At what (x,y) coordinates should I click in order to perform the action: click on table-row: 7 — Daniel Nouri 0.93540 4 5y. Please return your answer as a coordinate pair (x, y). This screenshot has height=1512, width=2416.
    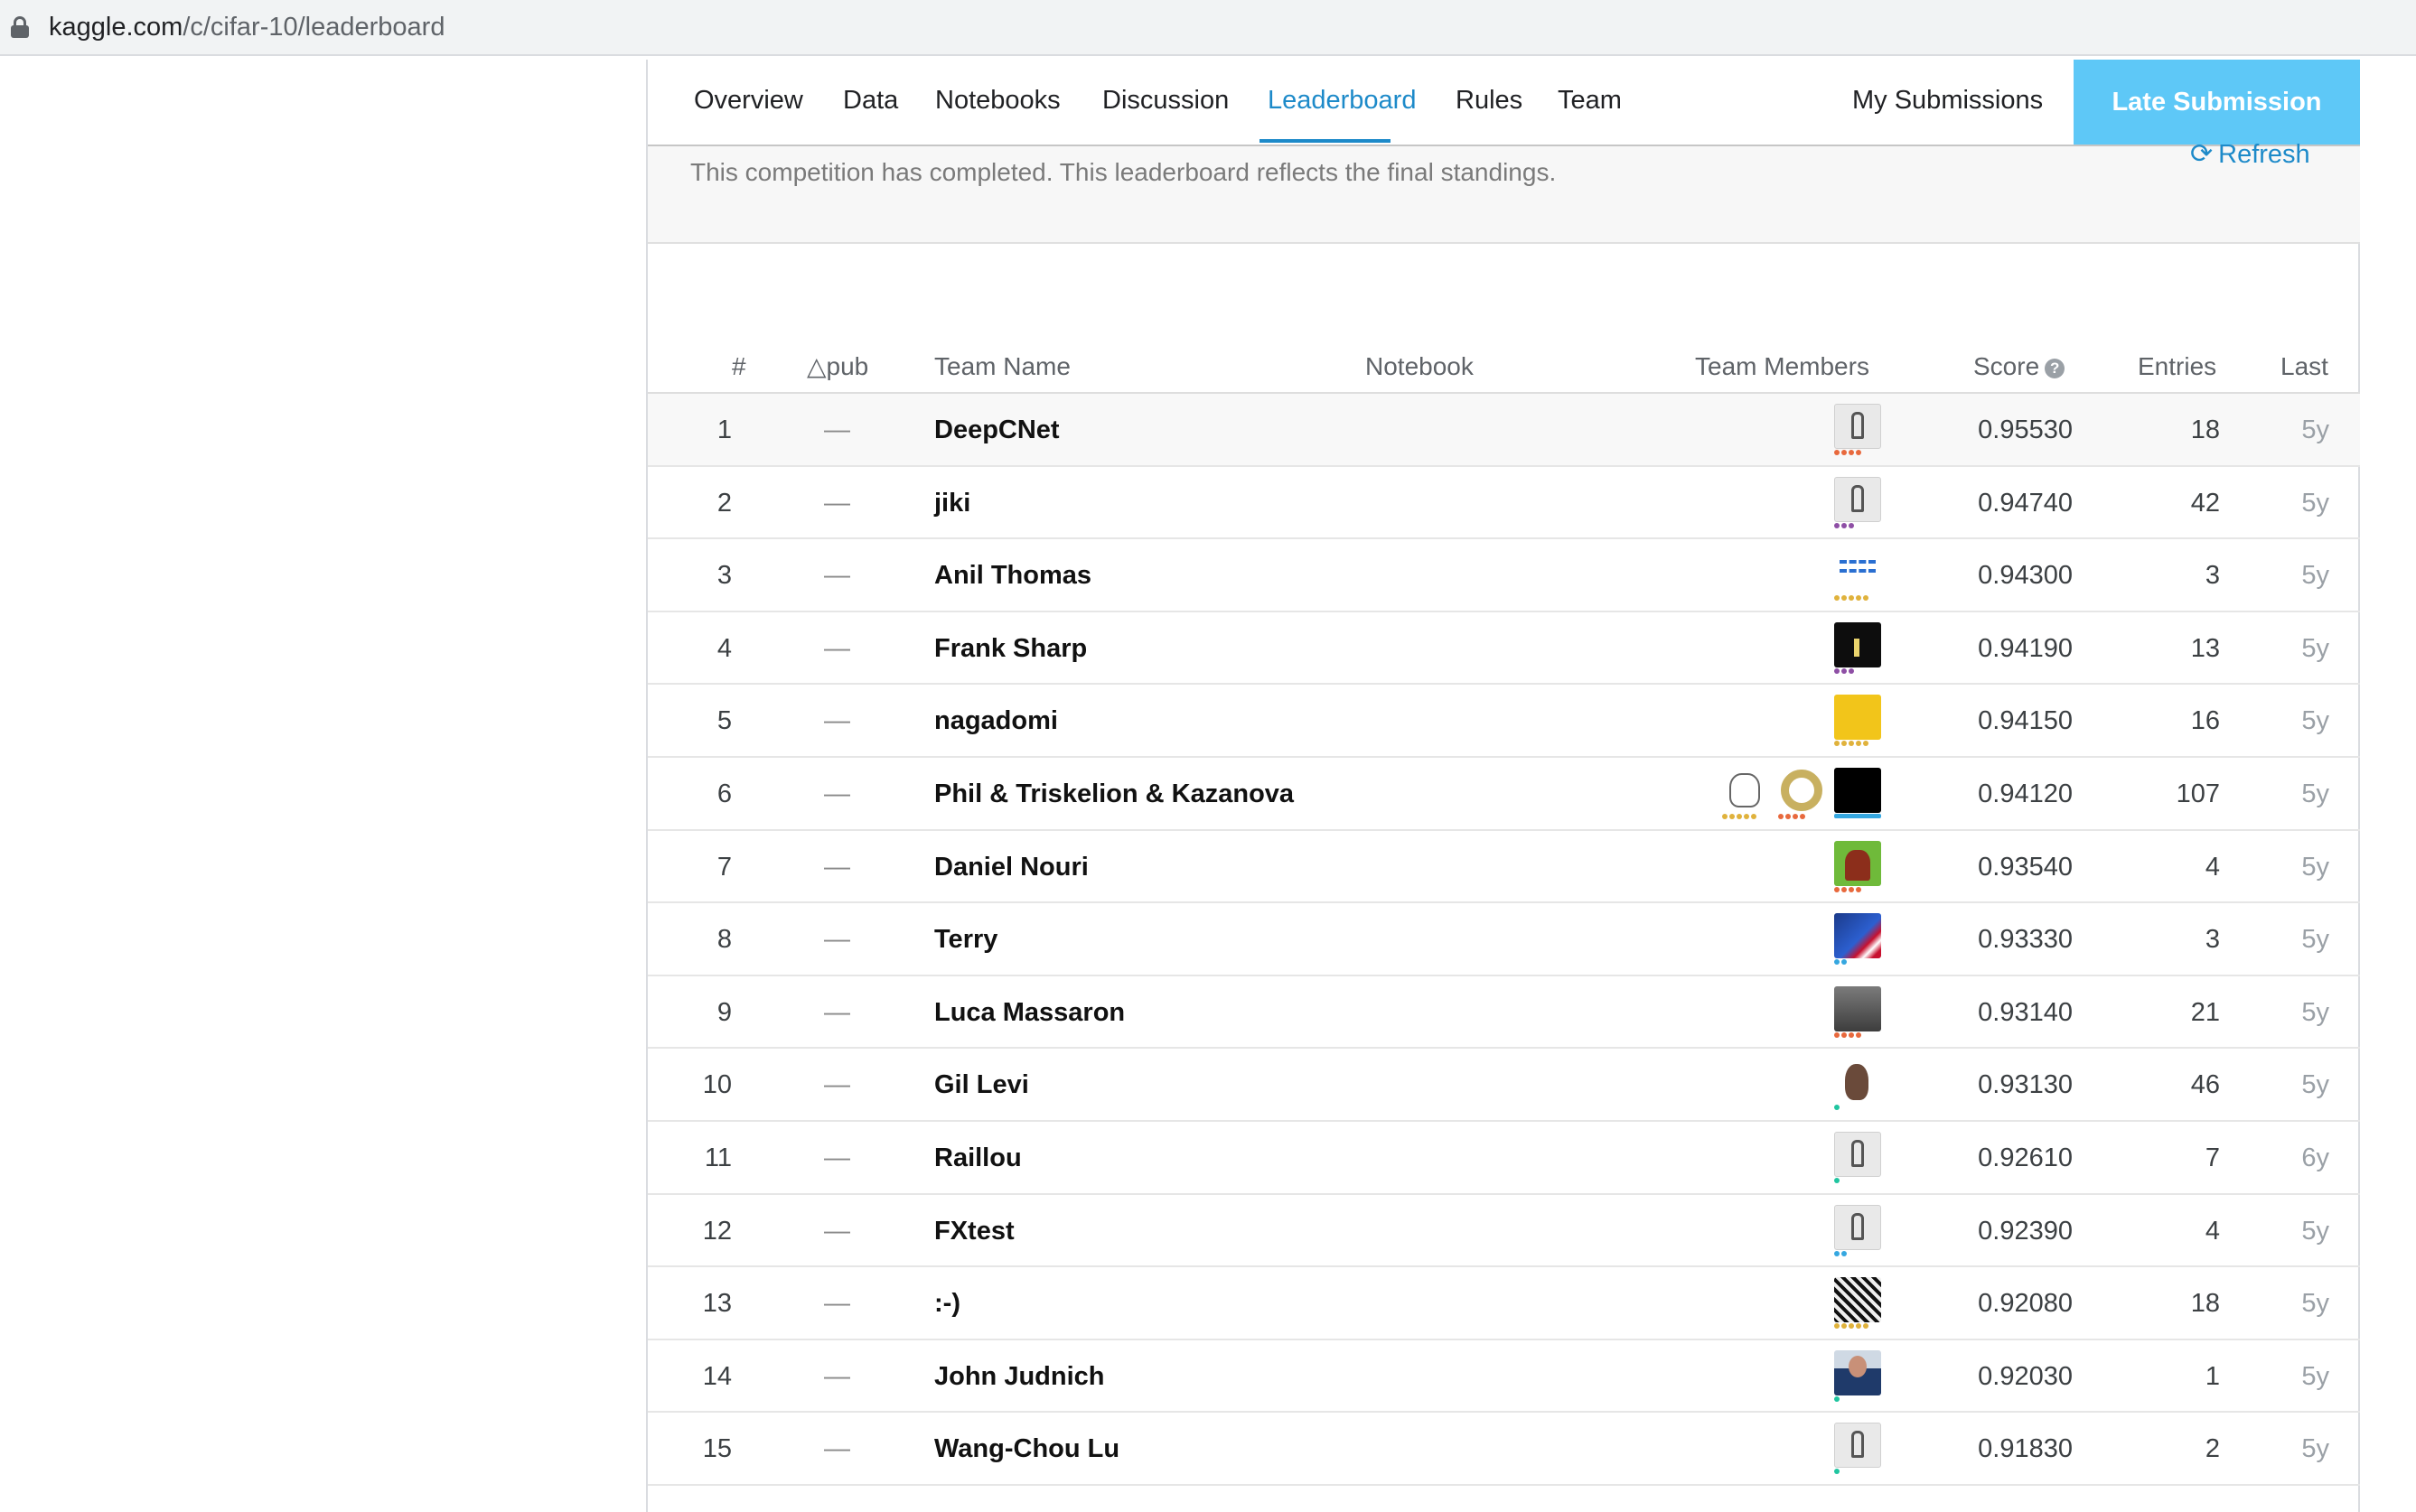
    Looking at the image, I should click on (1504, 868).